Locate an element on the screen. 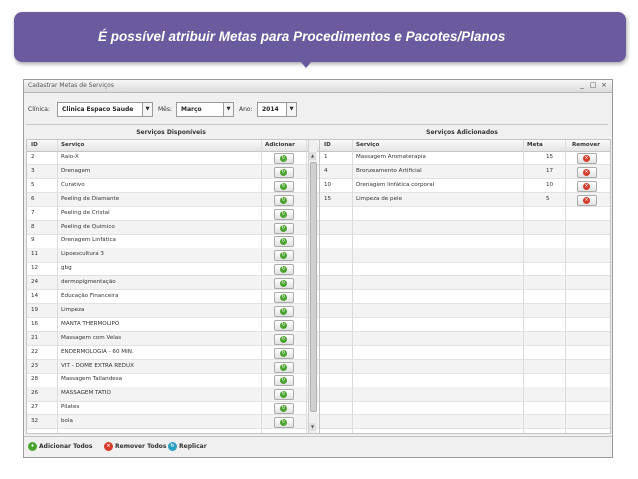 This screenshot has height=479, width=638. close-icon: × is located at coordinates (604, 85).